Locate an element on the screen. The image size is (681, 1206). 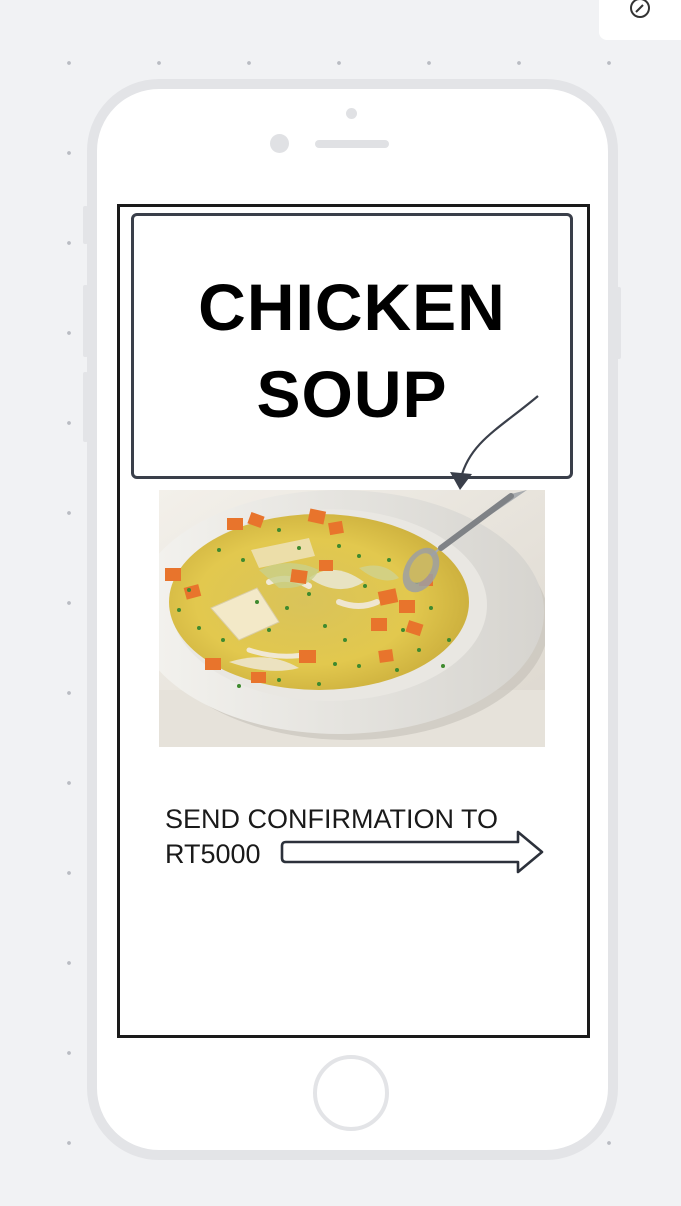
front-camera is located at coordinates (279, 143).